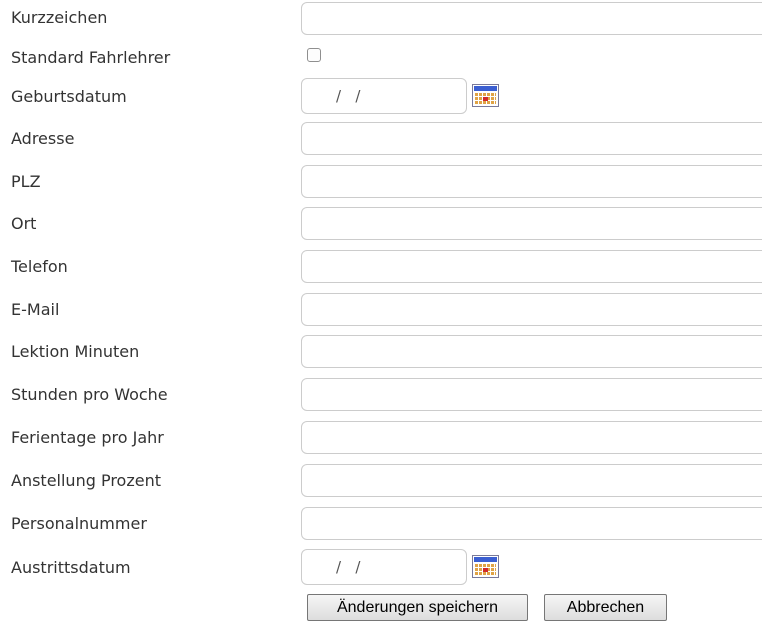 This screenshot has width=762, height=622. I want to click on ferientage-pro-jahr-input, so click(531, 437).